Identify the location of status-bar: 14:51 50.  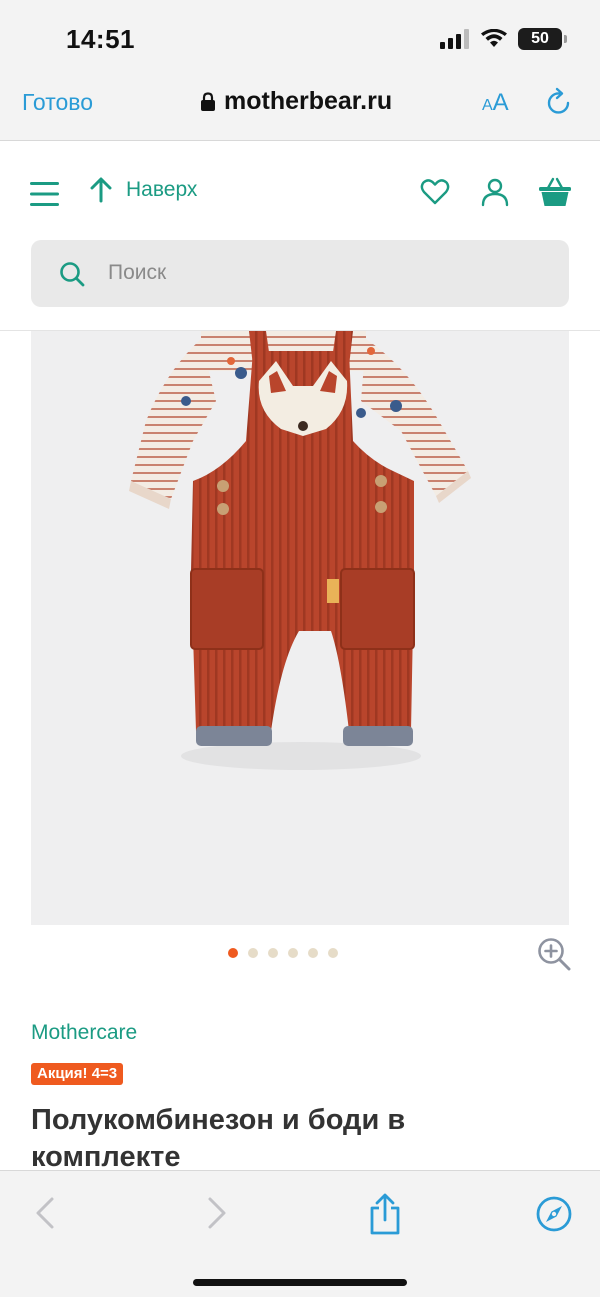
(300, 37).